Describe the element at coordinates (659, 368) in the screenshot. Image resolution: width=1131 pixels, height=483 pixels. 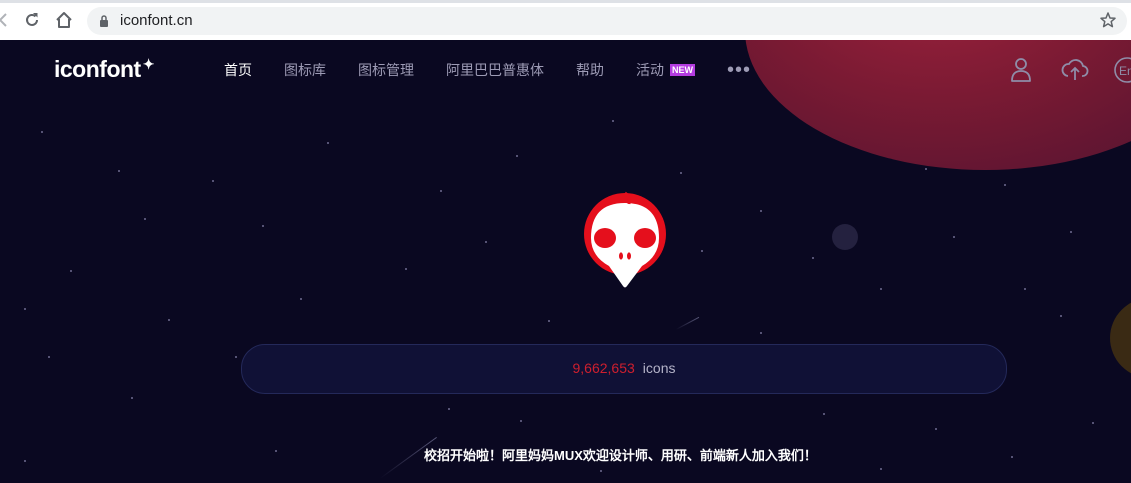
I see `icon-count-unit: icons` at that location.